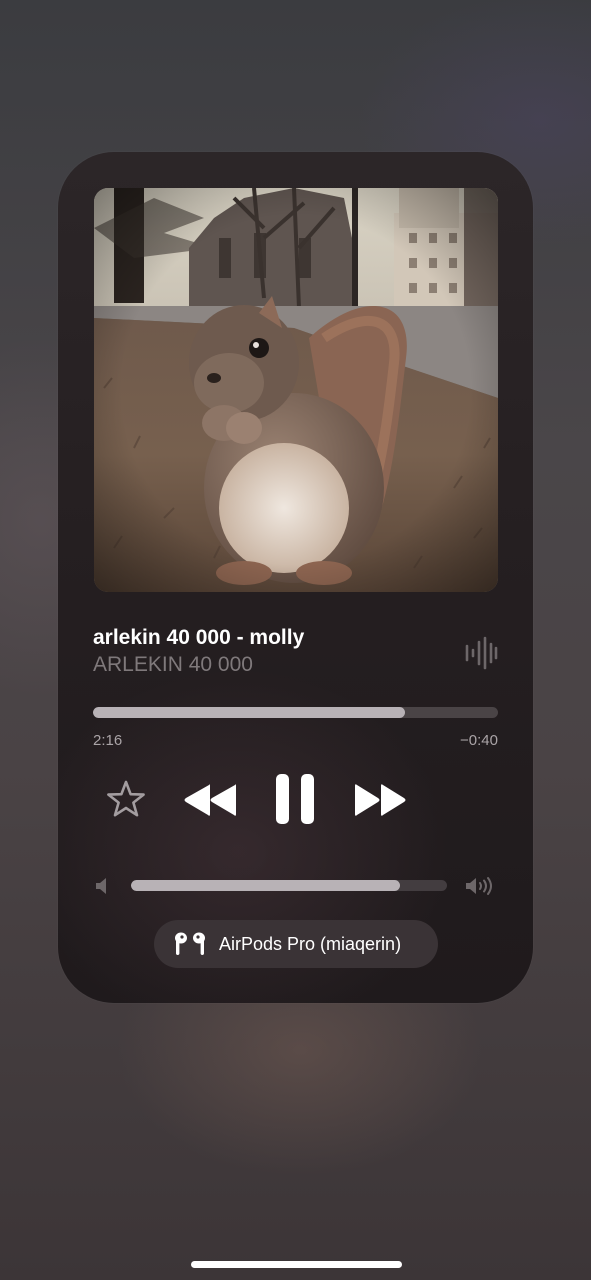 The width and height of the screenshot is (591, 1280). I want to click on rewind-icon, so click(210, 800).